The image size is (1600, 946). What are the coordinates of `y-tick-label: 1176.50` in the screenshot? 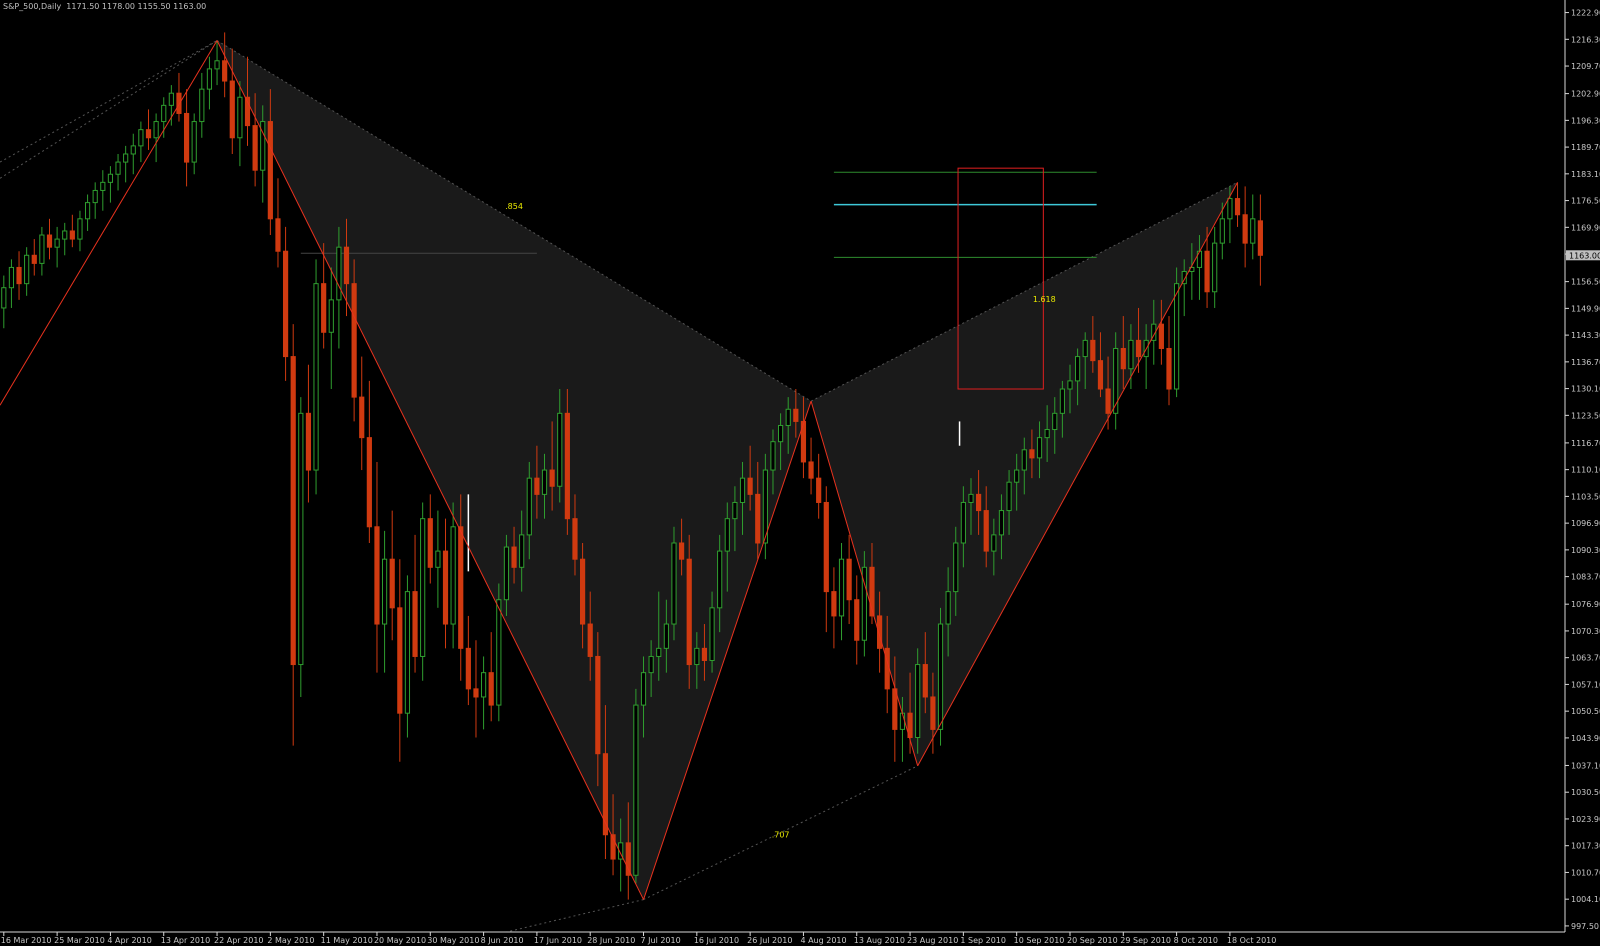 It's located at (1585, 201).